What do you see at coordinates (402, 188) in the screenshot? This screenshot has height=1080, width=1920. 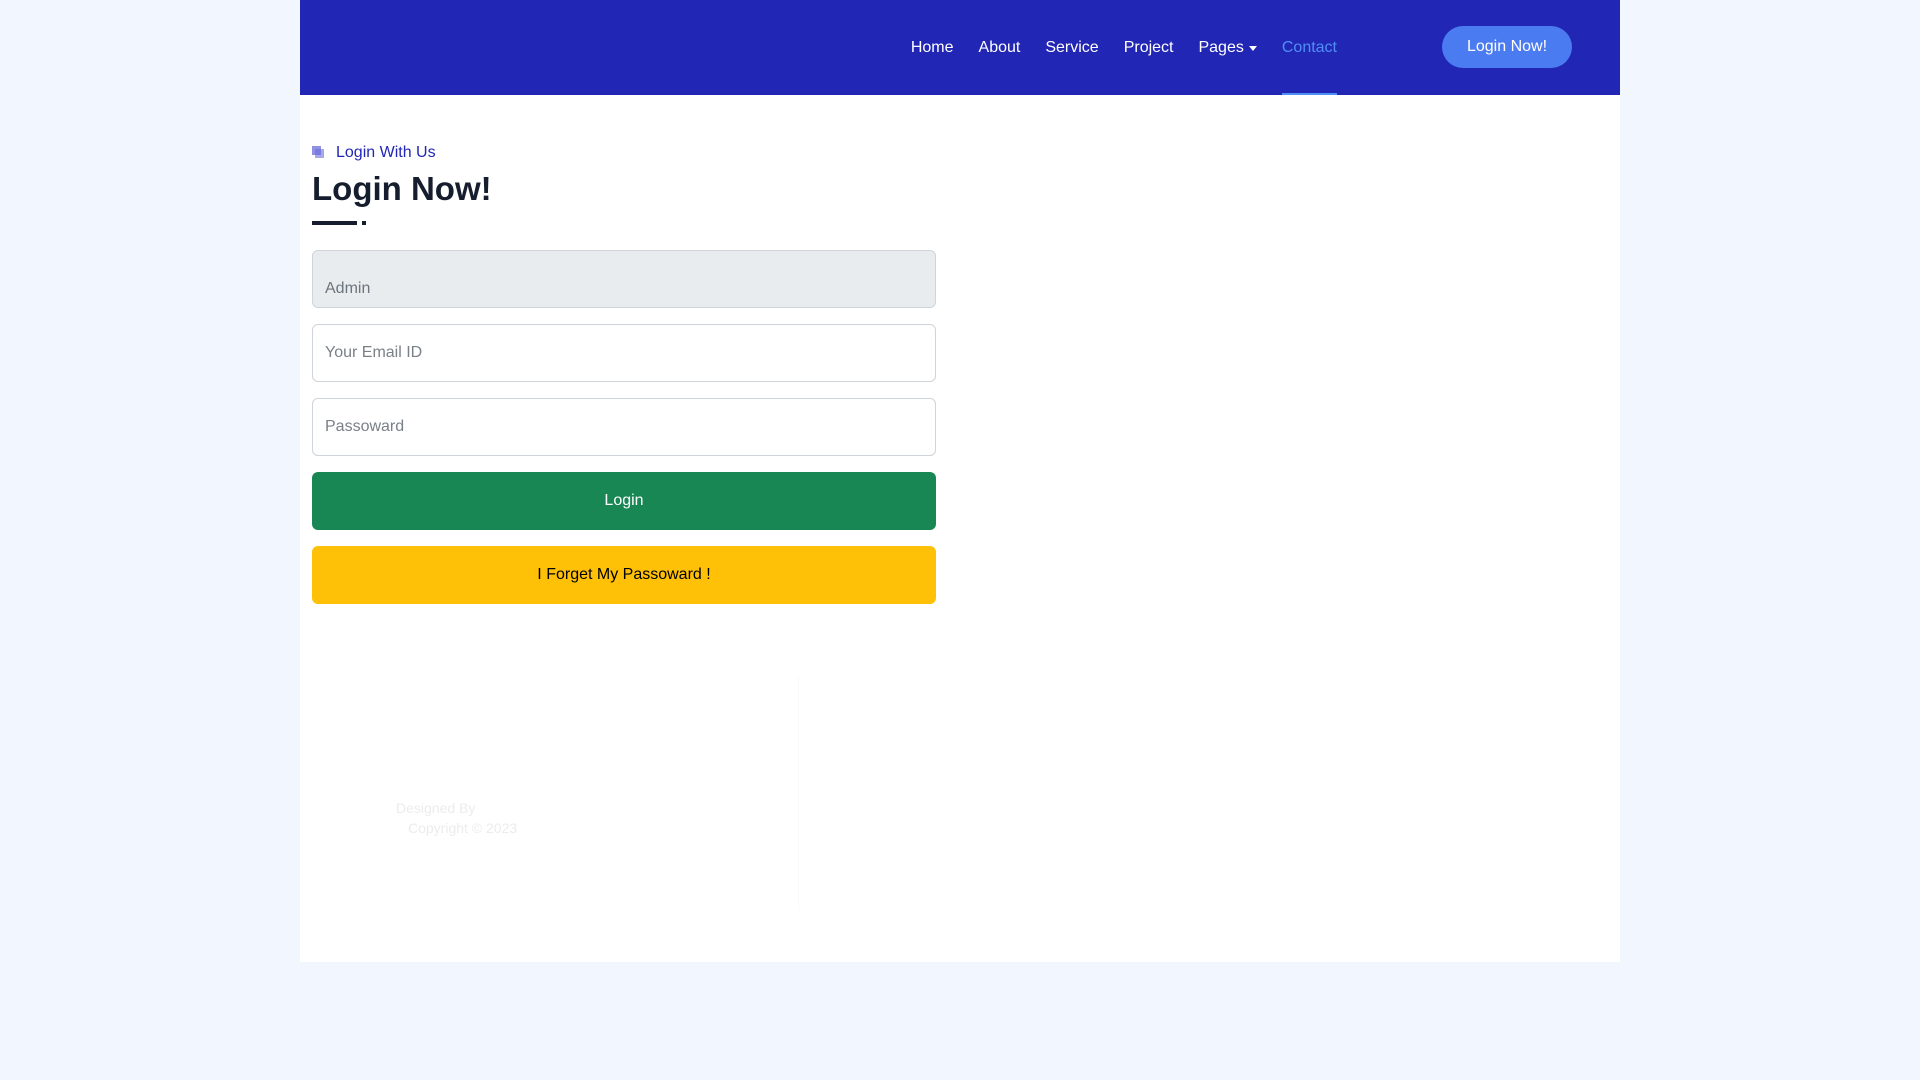 I see `page-title: Login Now!` at bounding box center [402, 188].